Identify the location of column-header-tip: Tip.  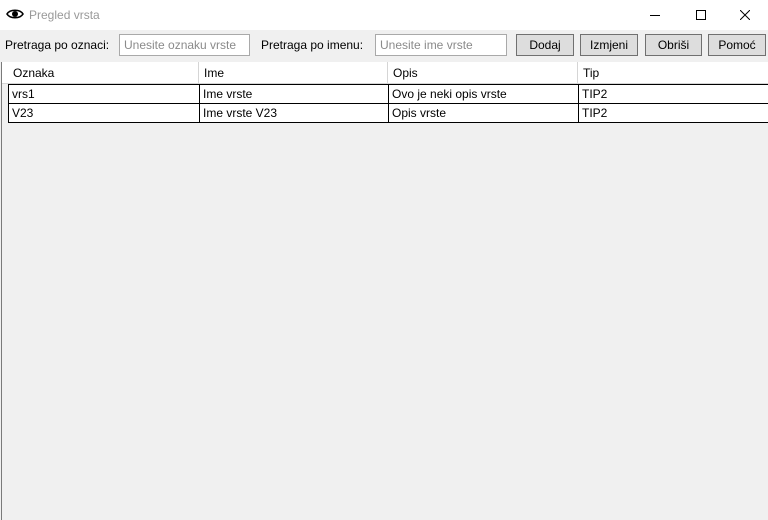
(673, 73).